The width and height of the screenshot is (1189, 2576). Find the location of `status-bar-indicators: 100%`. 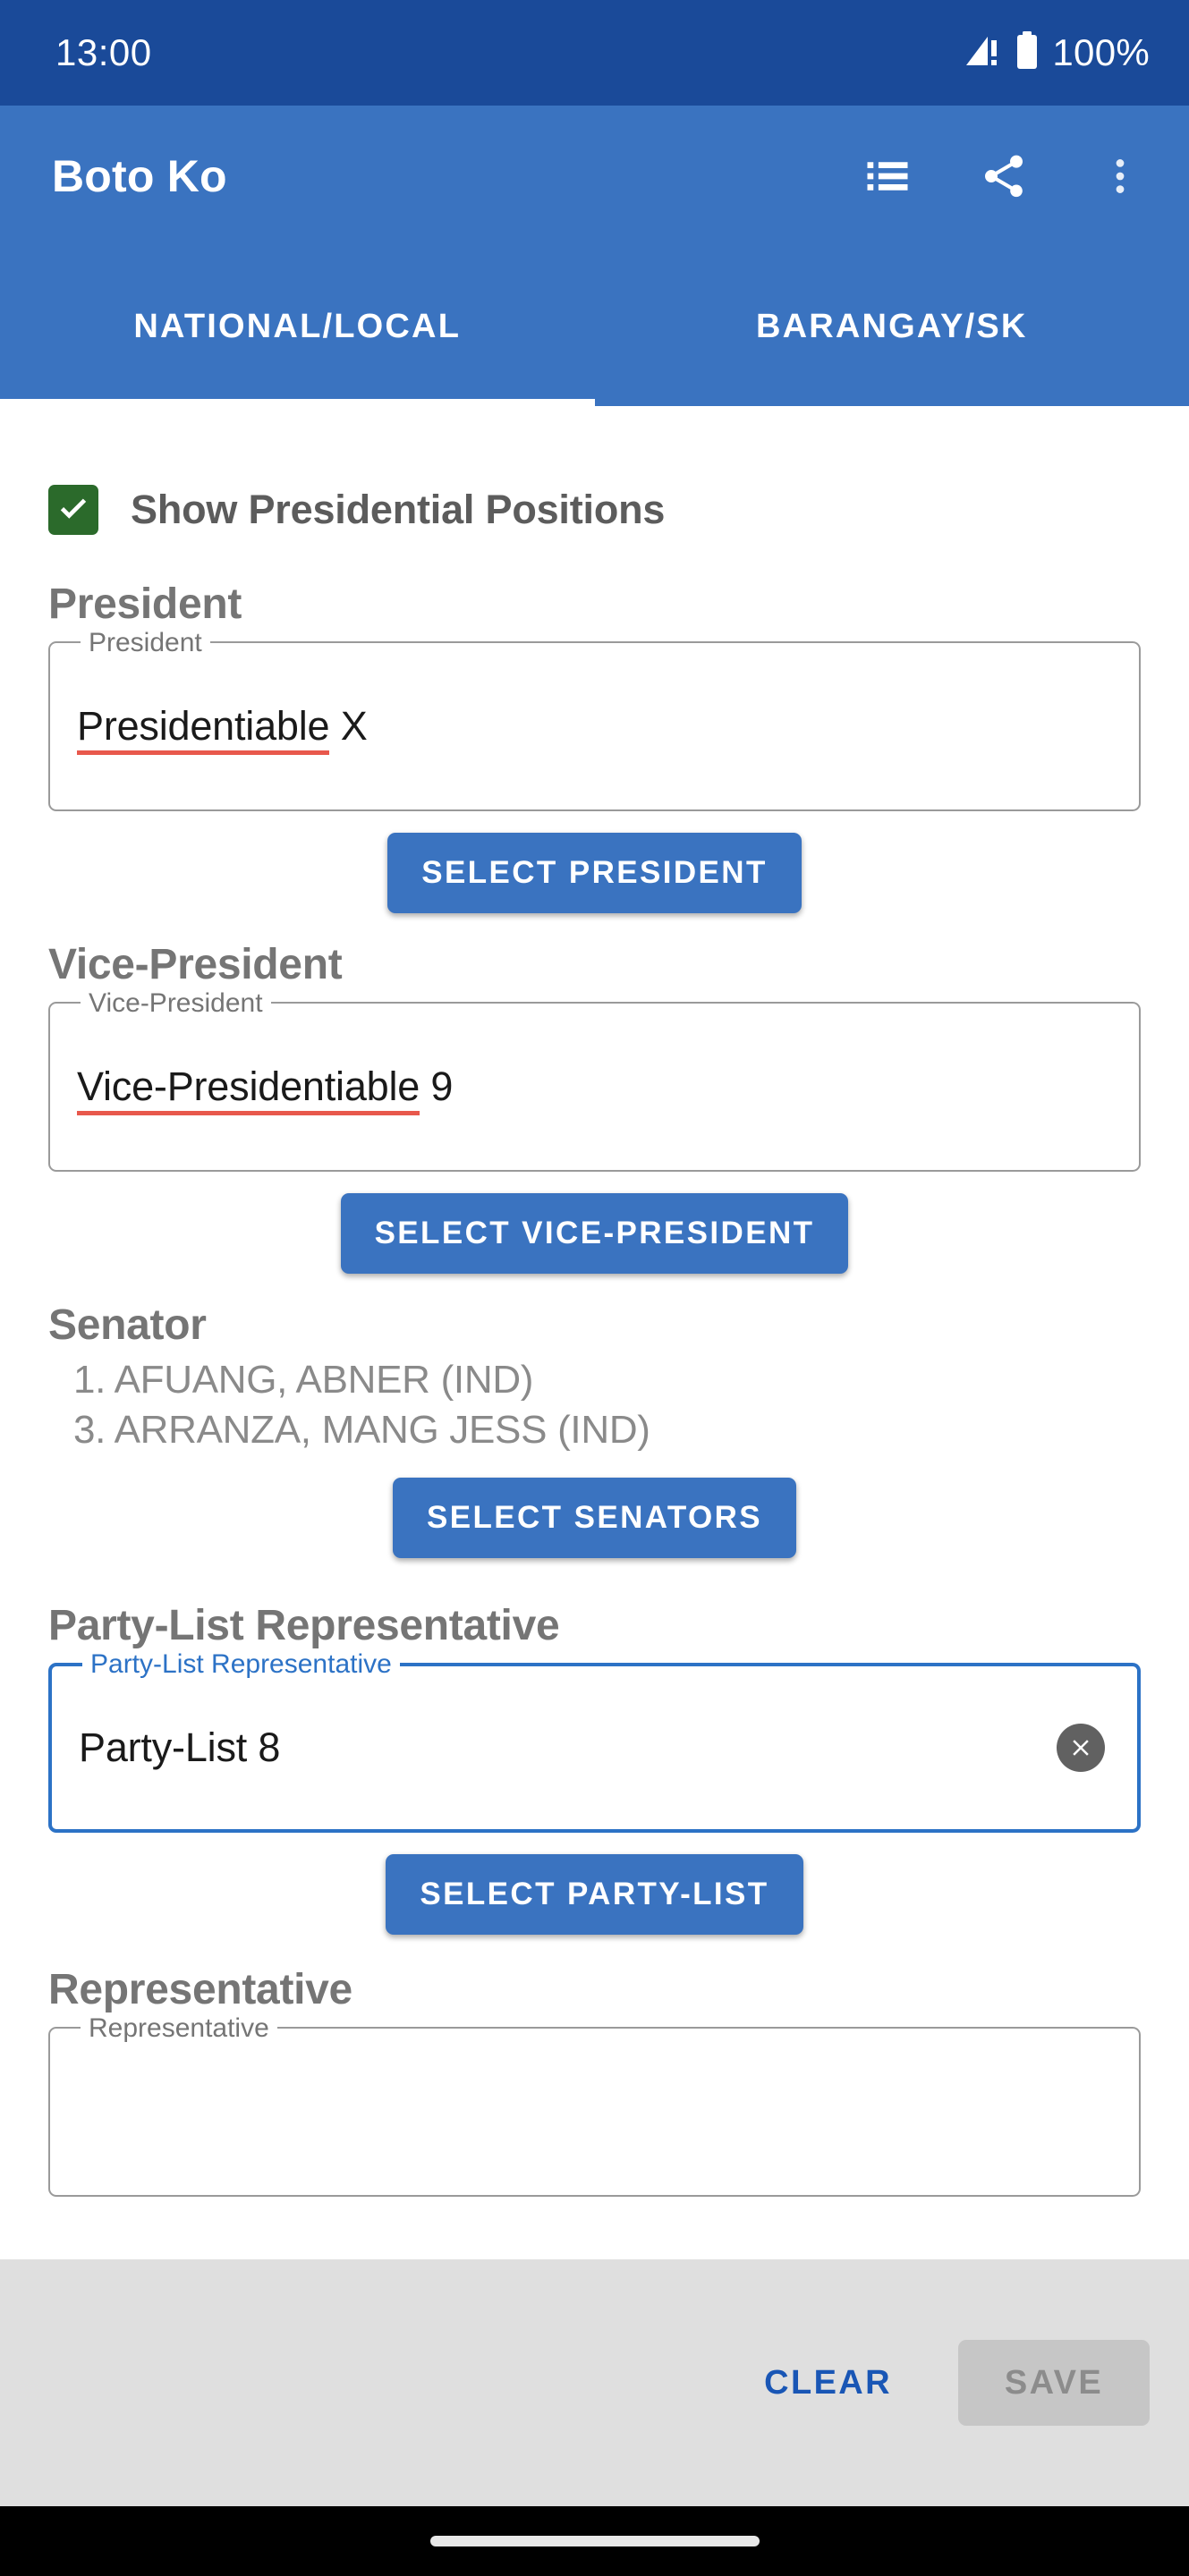

status-bar-indicators: 100% is located at coordinates (1057, 52).